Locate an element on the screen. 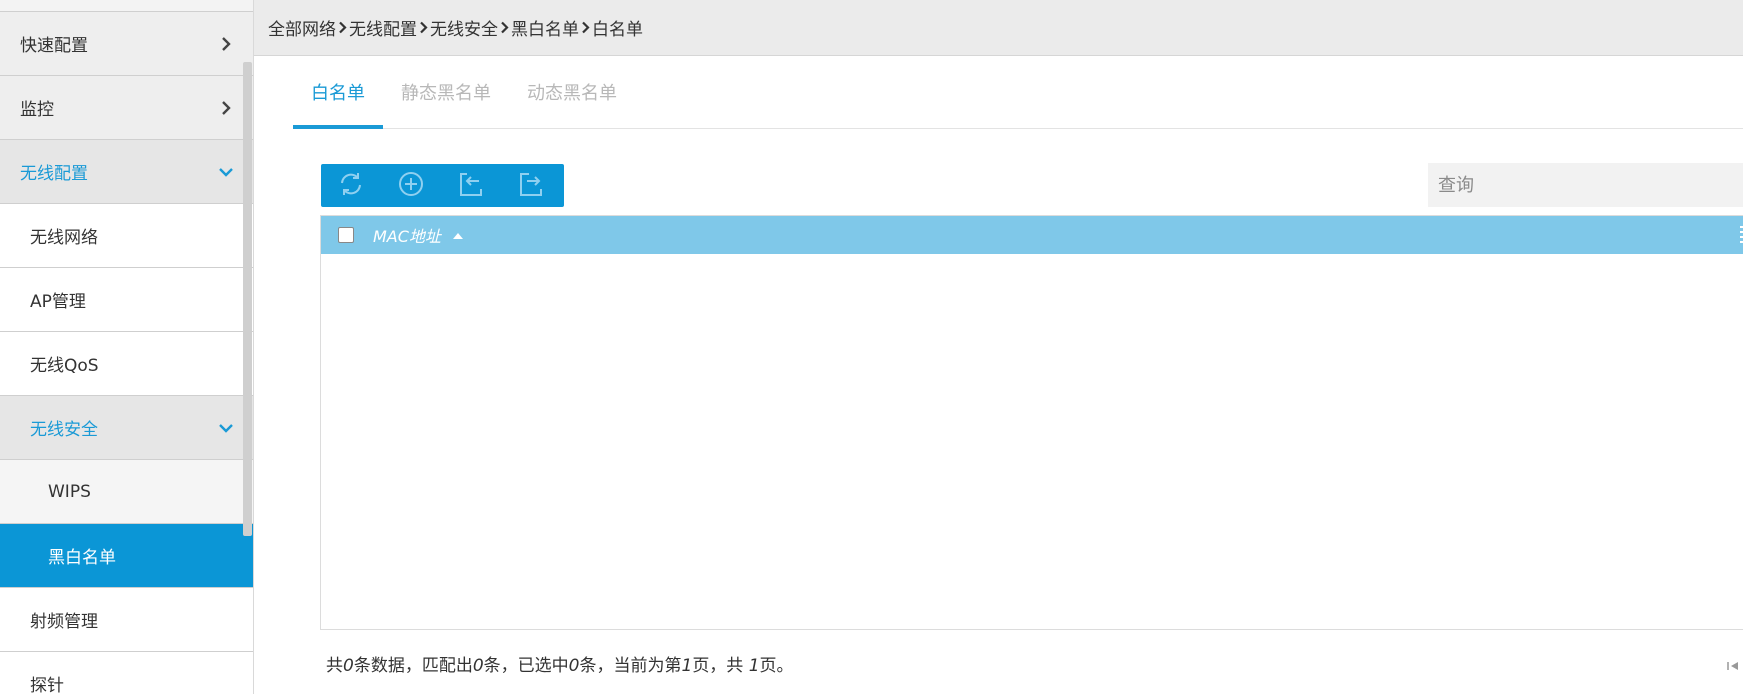 This screenshot has height=694, width=1743. refresh-button is located at coordinates (351, 185).